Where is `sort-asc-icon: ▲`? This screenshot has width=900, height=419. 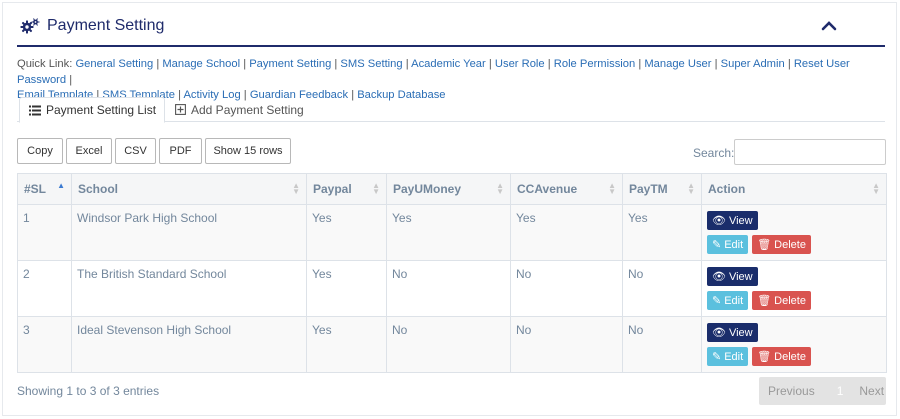
sort-asc-icon: ▲ is located at coordinates (61, 185).